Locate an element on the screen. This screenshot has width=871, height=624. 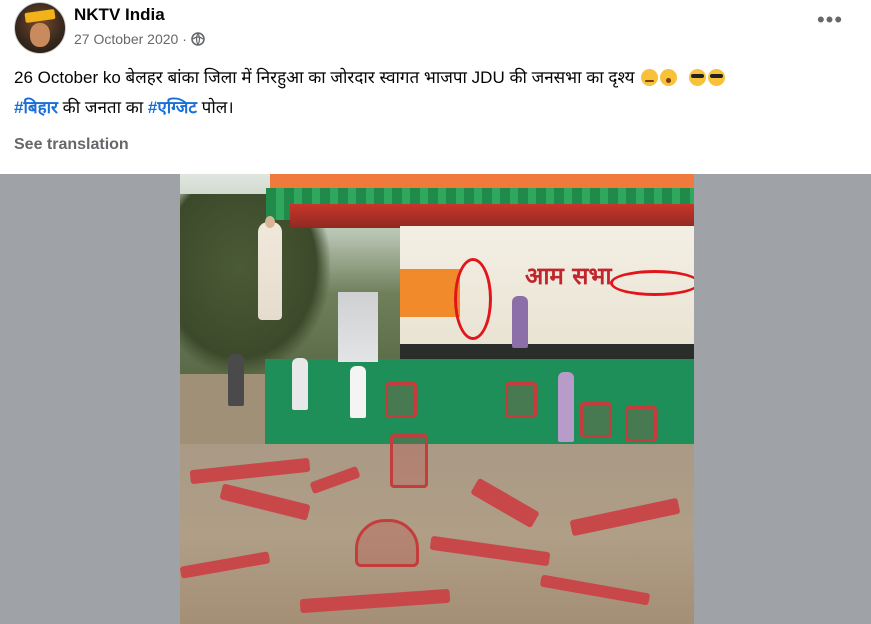
annotation-circle-name is located at coordinates (652, 283).